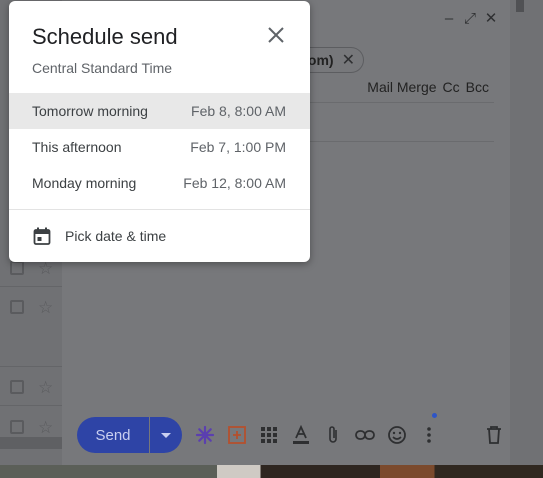  I want to click on bcc-link: Bcc, so click(477, 87).